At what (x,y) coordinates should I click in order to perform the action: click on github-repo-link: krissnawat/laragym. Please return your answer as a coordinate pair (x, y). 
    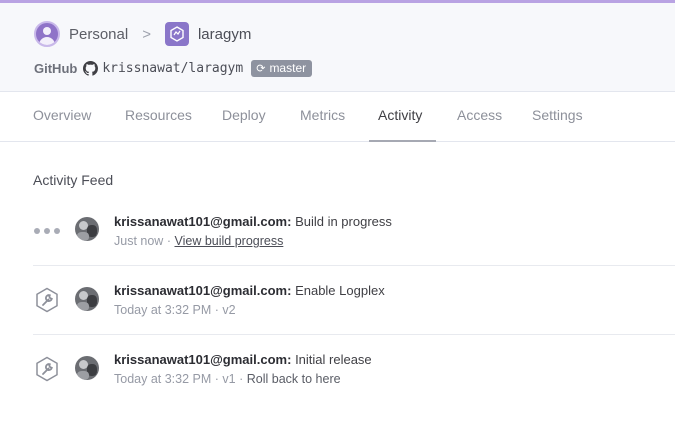
    Looking at the image, I should click on (172, 68).